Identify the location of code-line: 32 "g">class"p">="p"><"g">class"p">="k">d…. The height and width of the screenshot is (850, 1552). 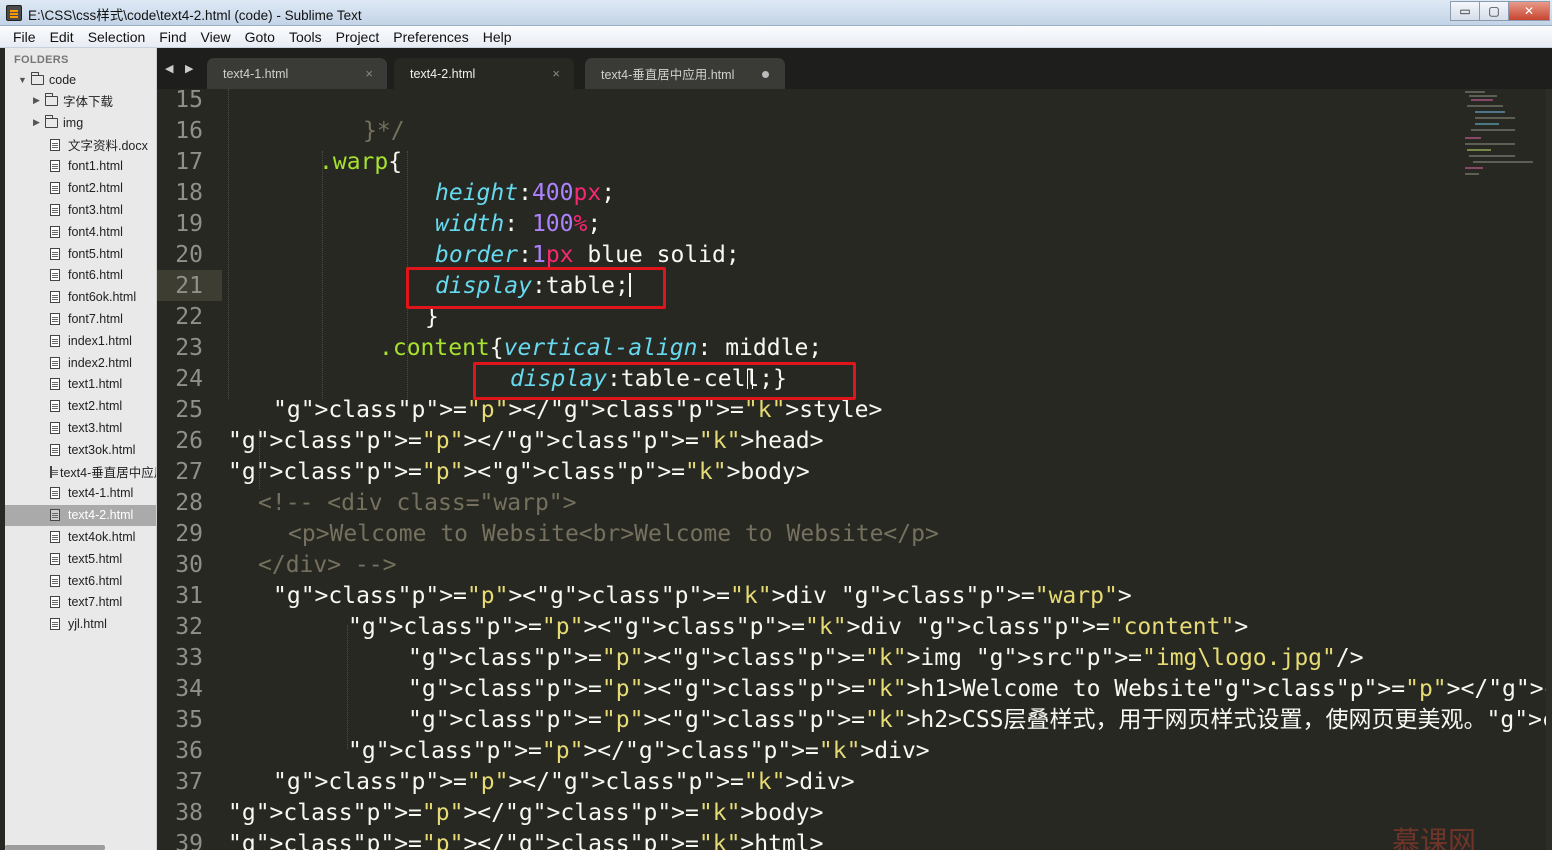
(854, 627).